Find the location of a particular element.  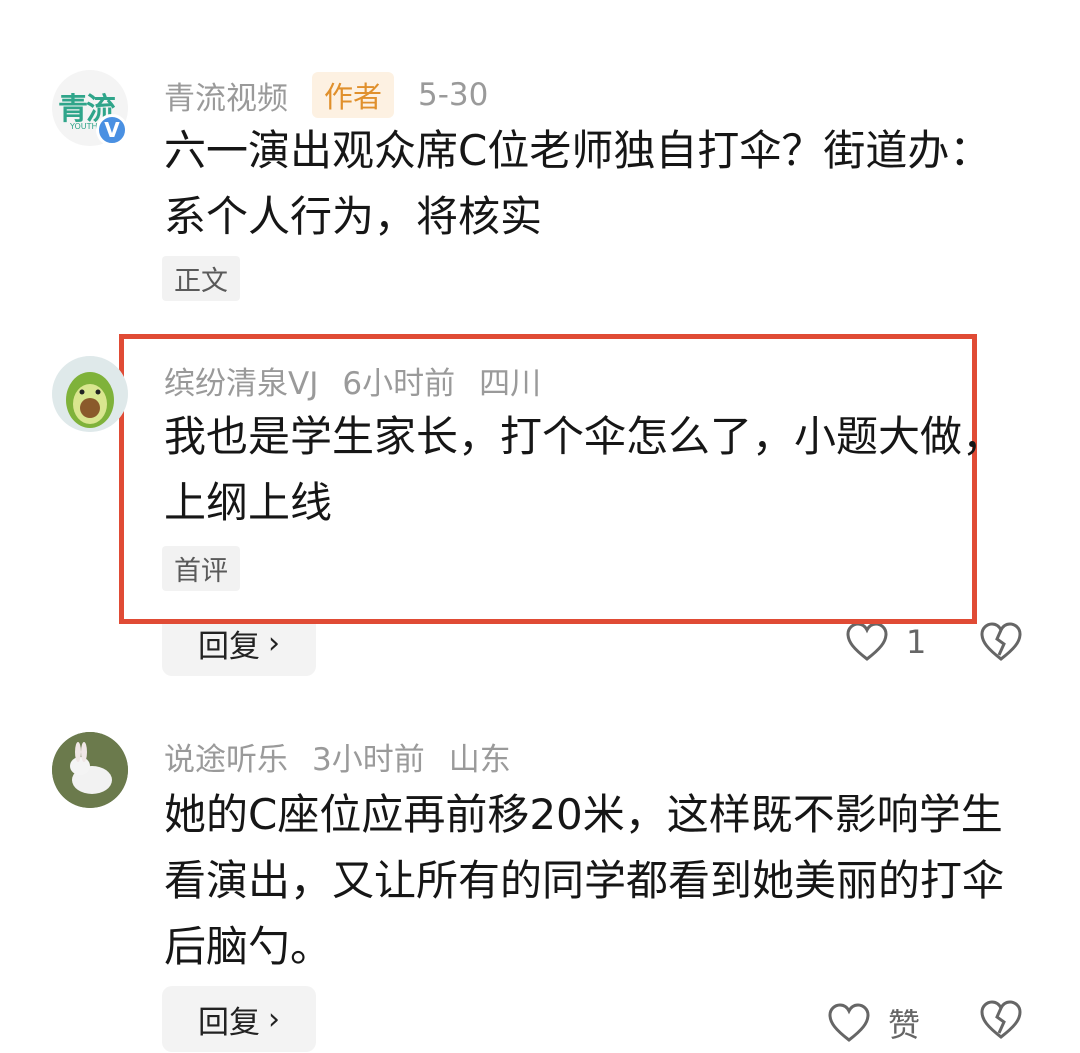

username: 青流视频 is located at coordinates (226, 95).